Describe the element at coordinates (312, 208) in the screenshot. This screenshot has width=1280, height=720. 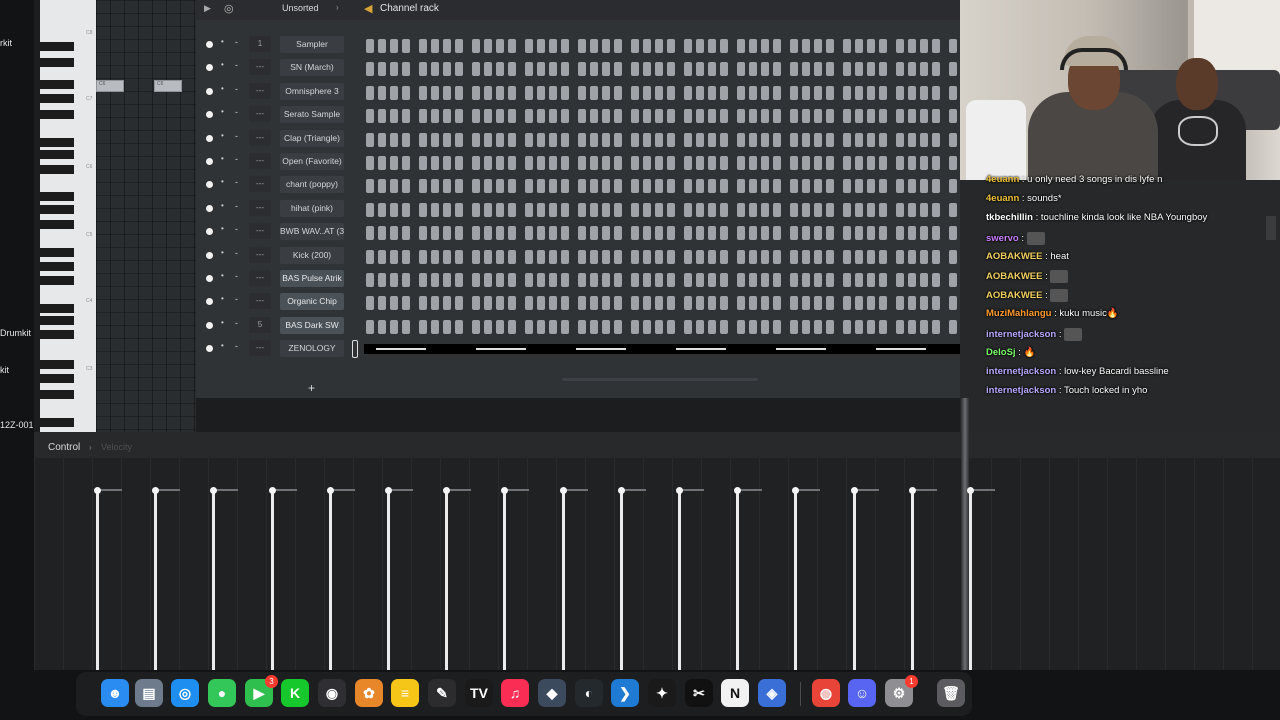
I see `channel-button: hihat (pink)` at that location.